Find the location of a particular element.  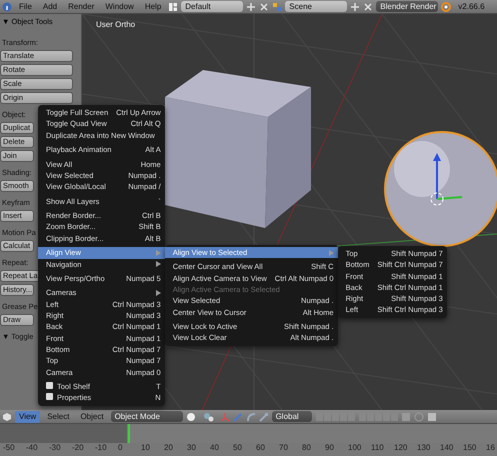

layout-icon is located at coordinates (173, 7).